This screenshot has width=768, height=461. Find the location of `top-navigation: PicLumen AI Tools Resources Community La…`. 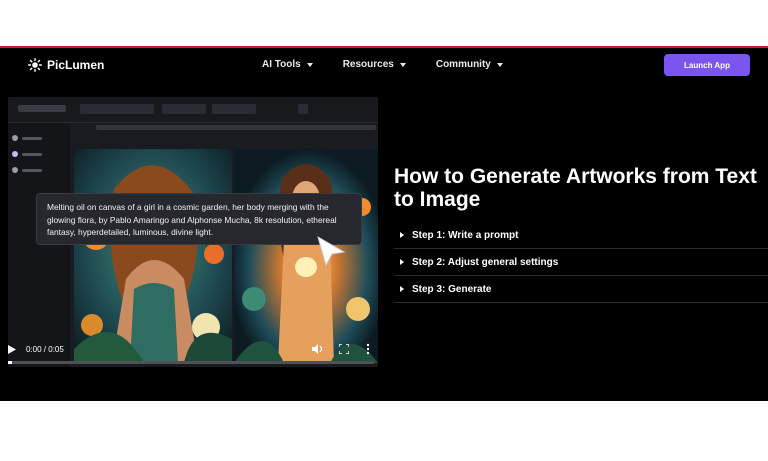

top-navigation: PicLumen AI Tools Resources Community La… is located at coordinates (384, 66).